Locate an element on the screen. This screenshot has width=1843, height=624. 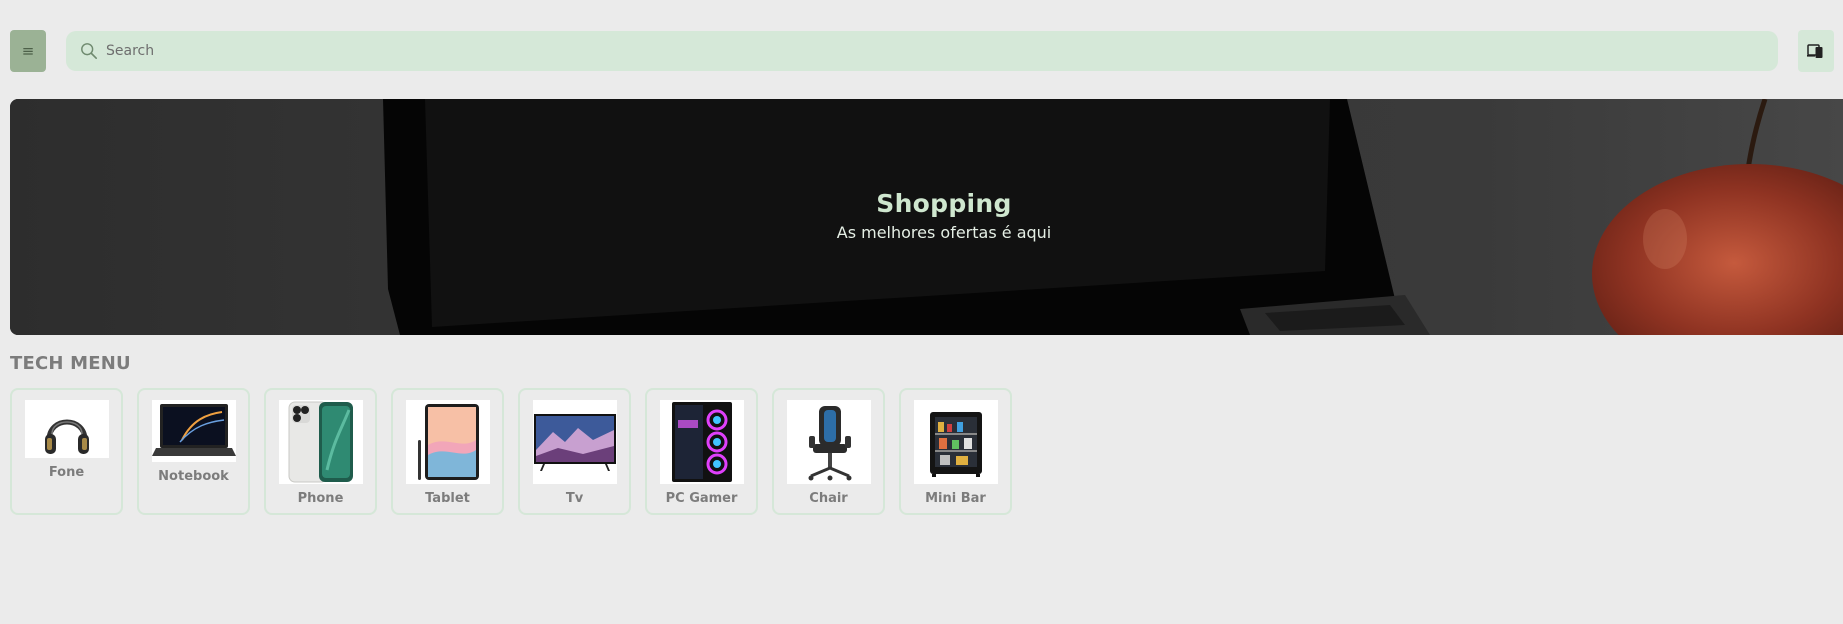
smartphone-image is located at coordinates (320, 442).